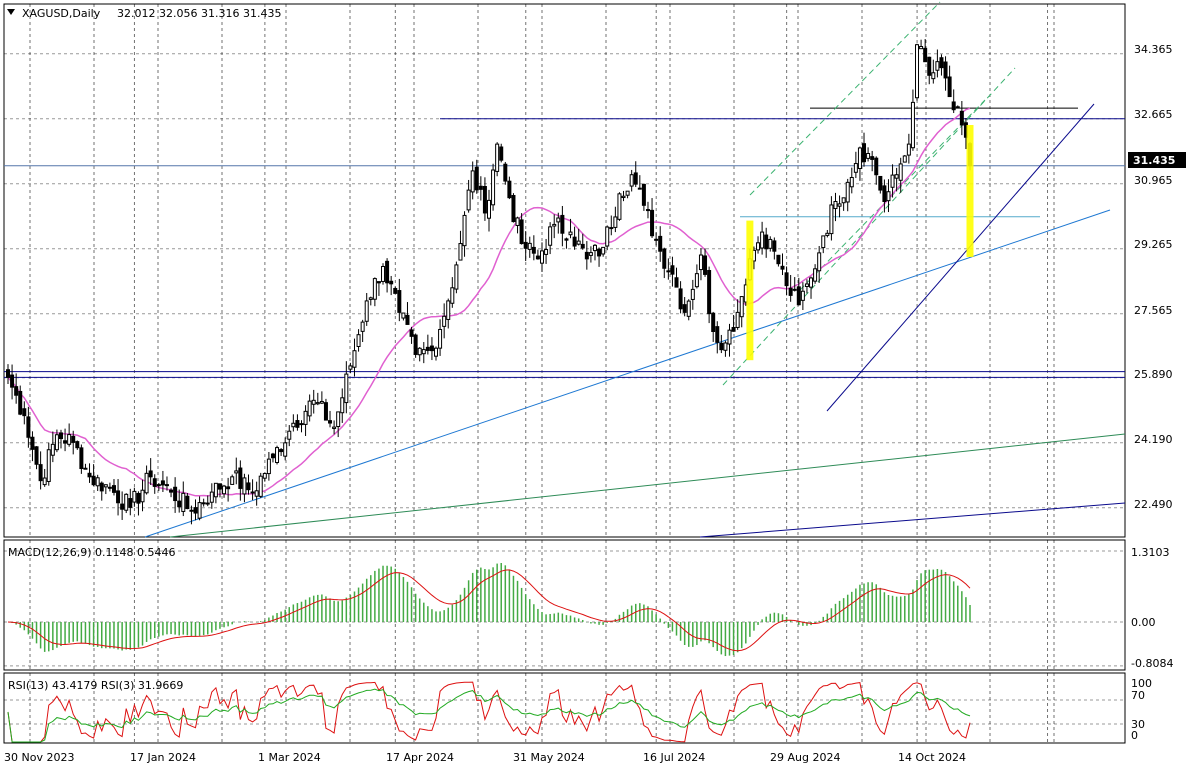 This screenshot has width=1193, height=771. Describe the element at coordinates (1134, 735) in the screenshot. I see `rsi-tick-label: 0` at that location.